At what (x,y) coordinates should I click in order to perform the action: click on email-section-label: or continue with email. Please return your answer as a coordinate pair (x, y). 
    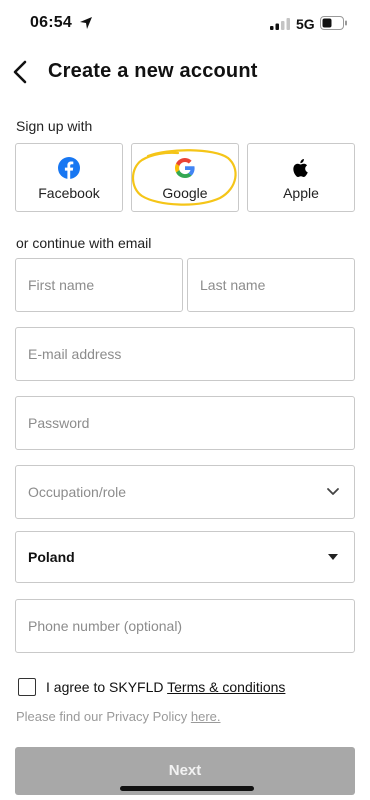
    Looking at the image, I should click on (84, 243).